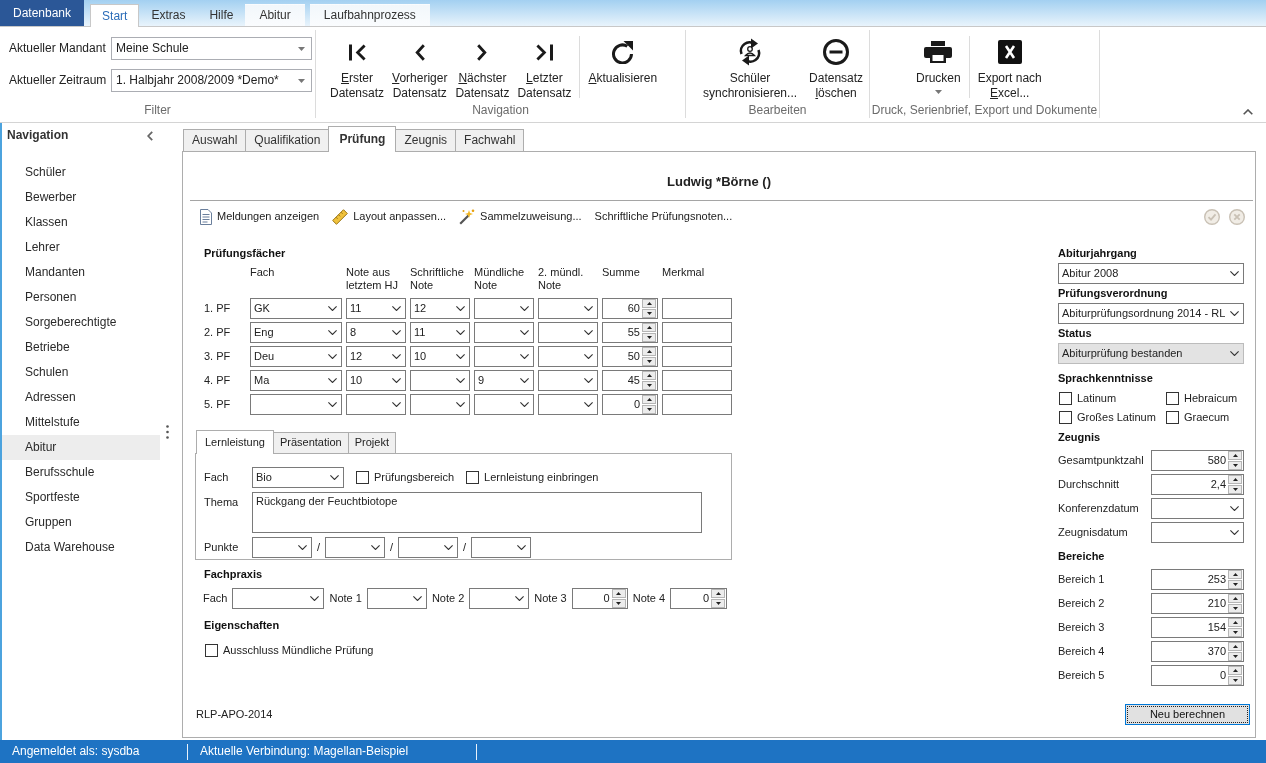 This screenshot has width=1266, height=763. What do you see at coordinates (81, 347) in the screenshot?
I see `nav-item: Betriebe` at bounding box center [81, 347].